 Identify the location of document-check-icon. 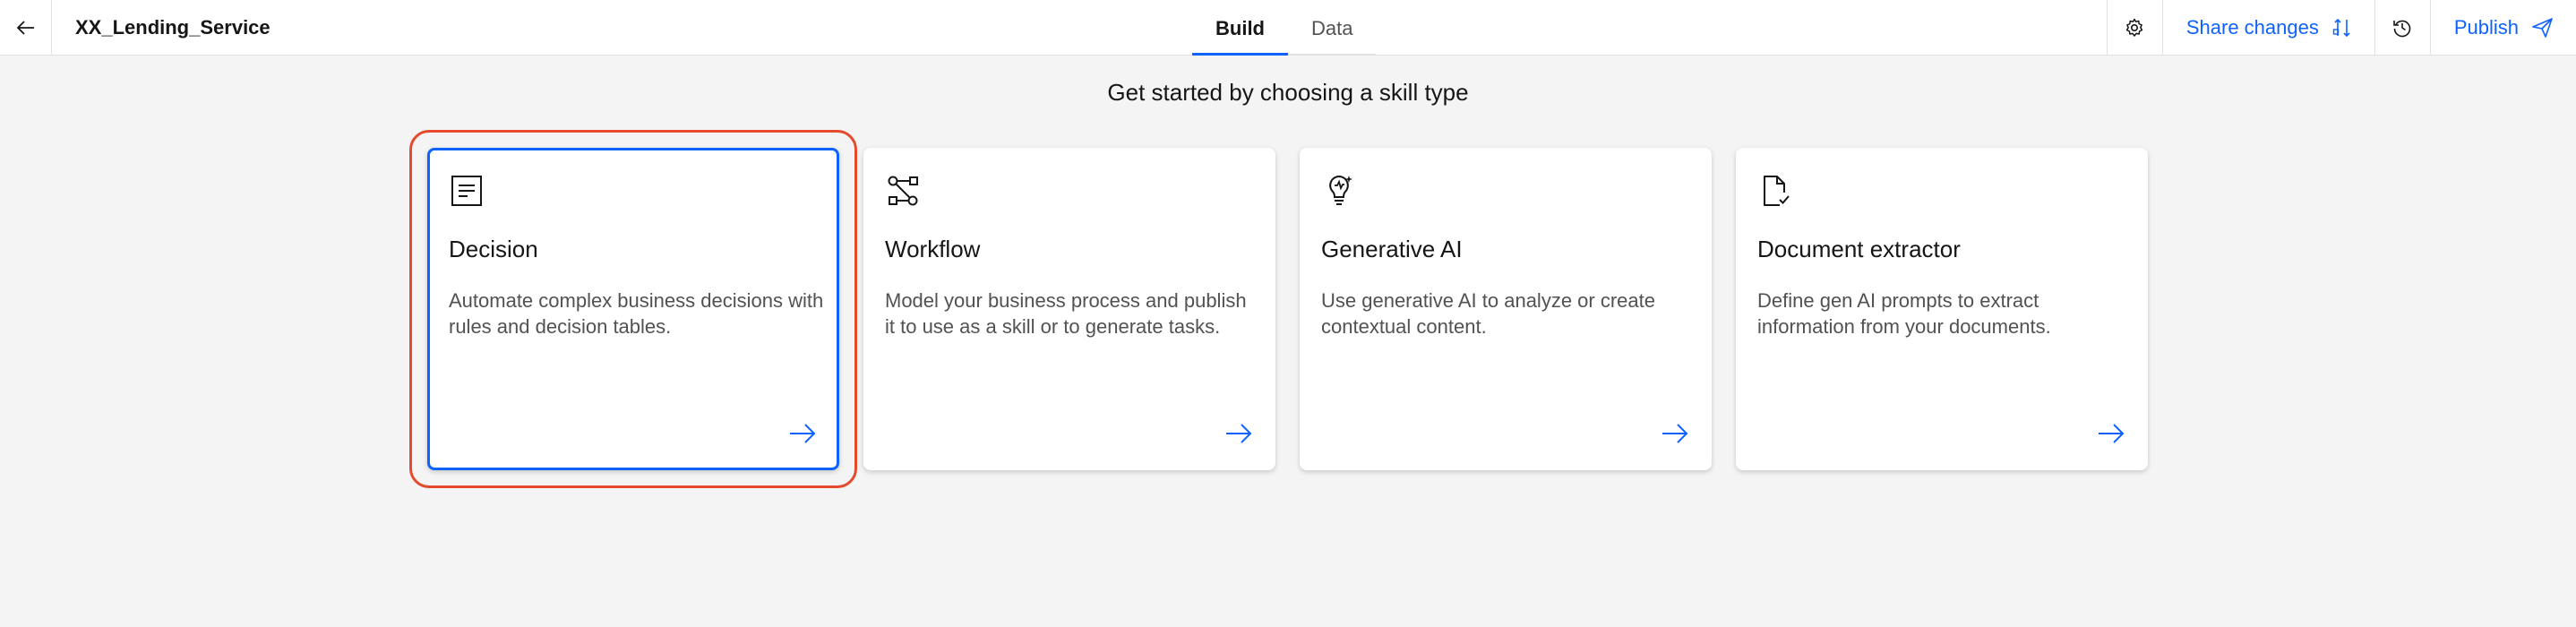
(1777, 191).